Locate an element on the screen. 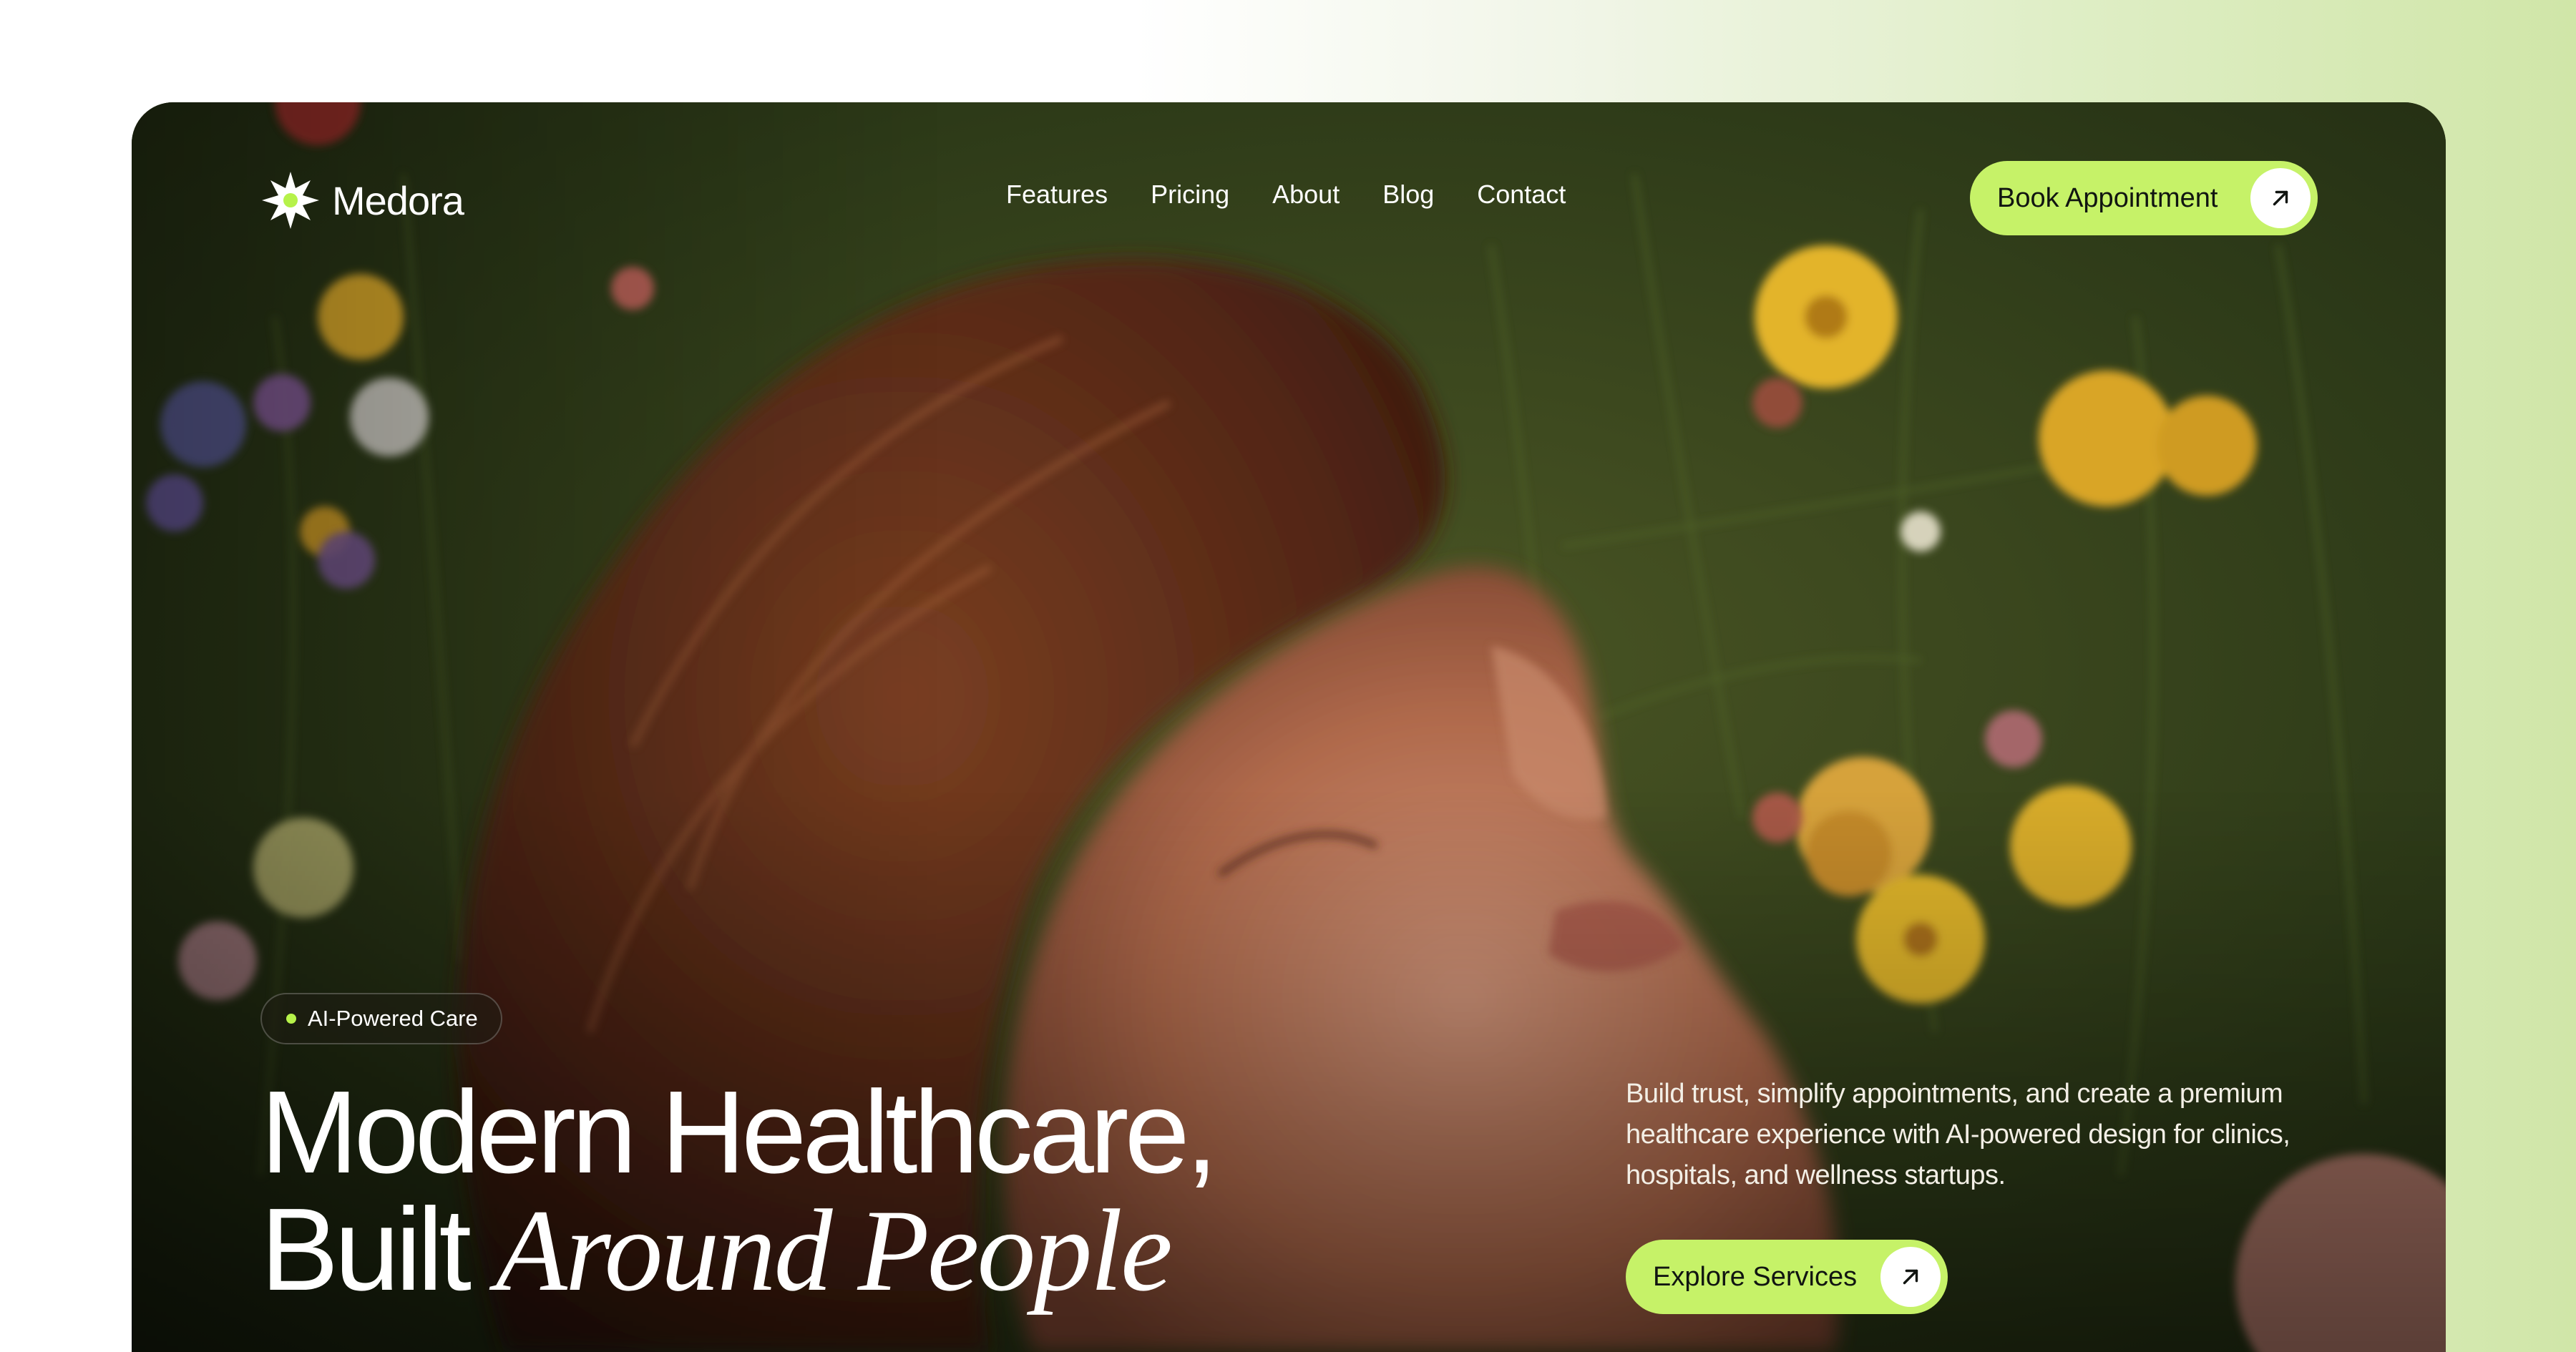 Image resolution: width=2576 pixels, height=1352 pixels. headline-line-2: Built Around People is located at coordinates (737, 1251).